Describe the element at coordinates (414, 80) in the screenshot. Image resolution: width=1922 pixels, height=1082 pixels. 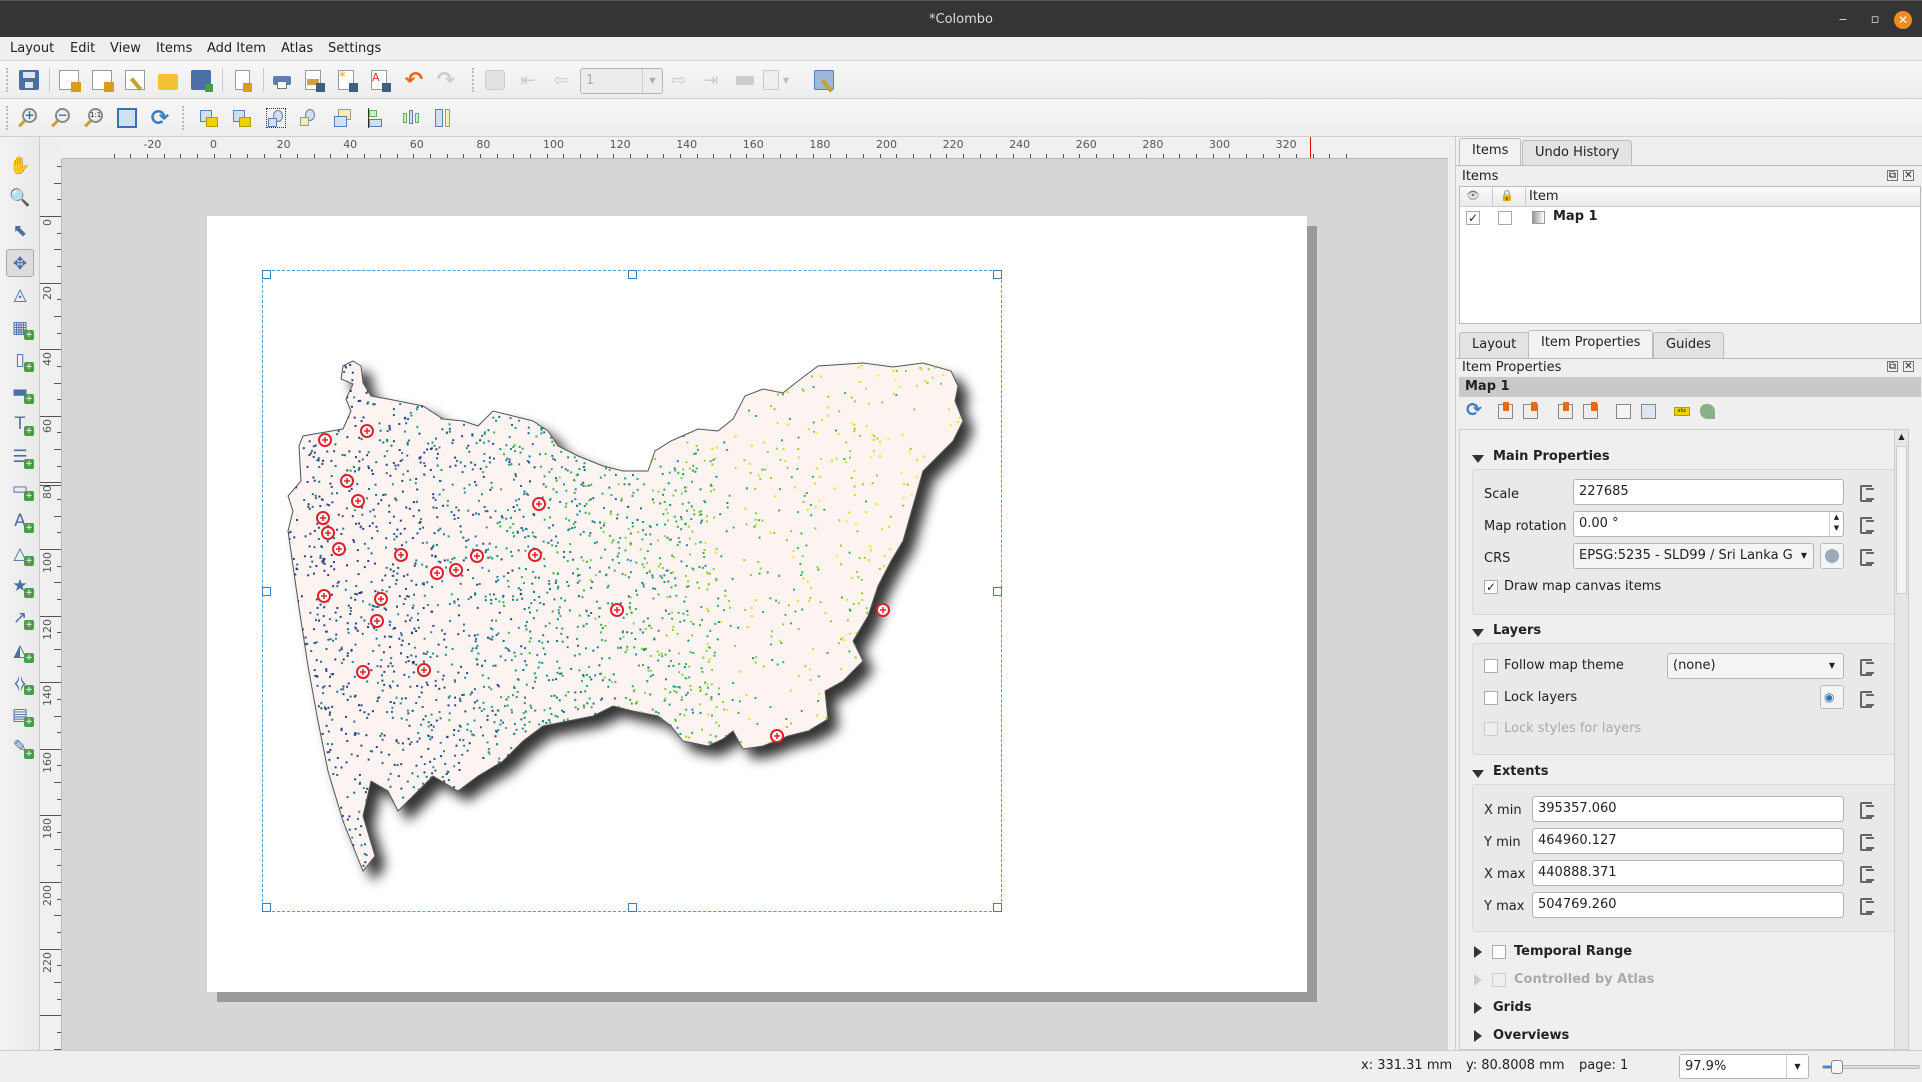
I see `undo-button: ↶` at that location.